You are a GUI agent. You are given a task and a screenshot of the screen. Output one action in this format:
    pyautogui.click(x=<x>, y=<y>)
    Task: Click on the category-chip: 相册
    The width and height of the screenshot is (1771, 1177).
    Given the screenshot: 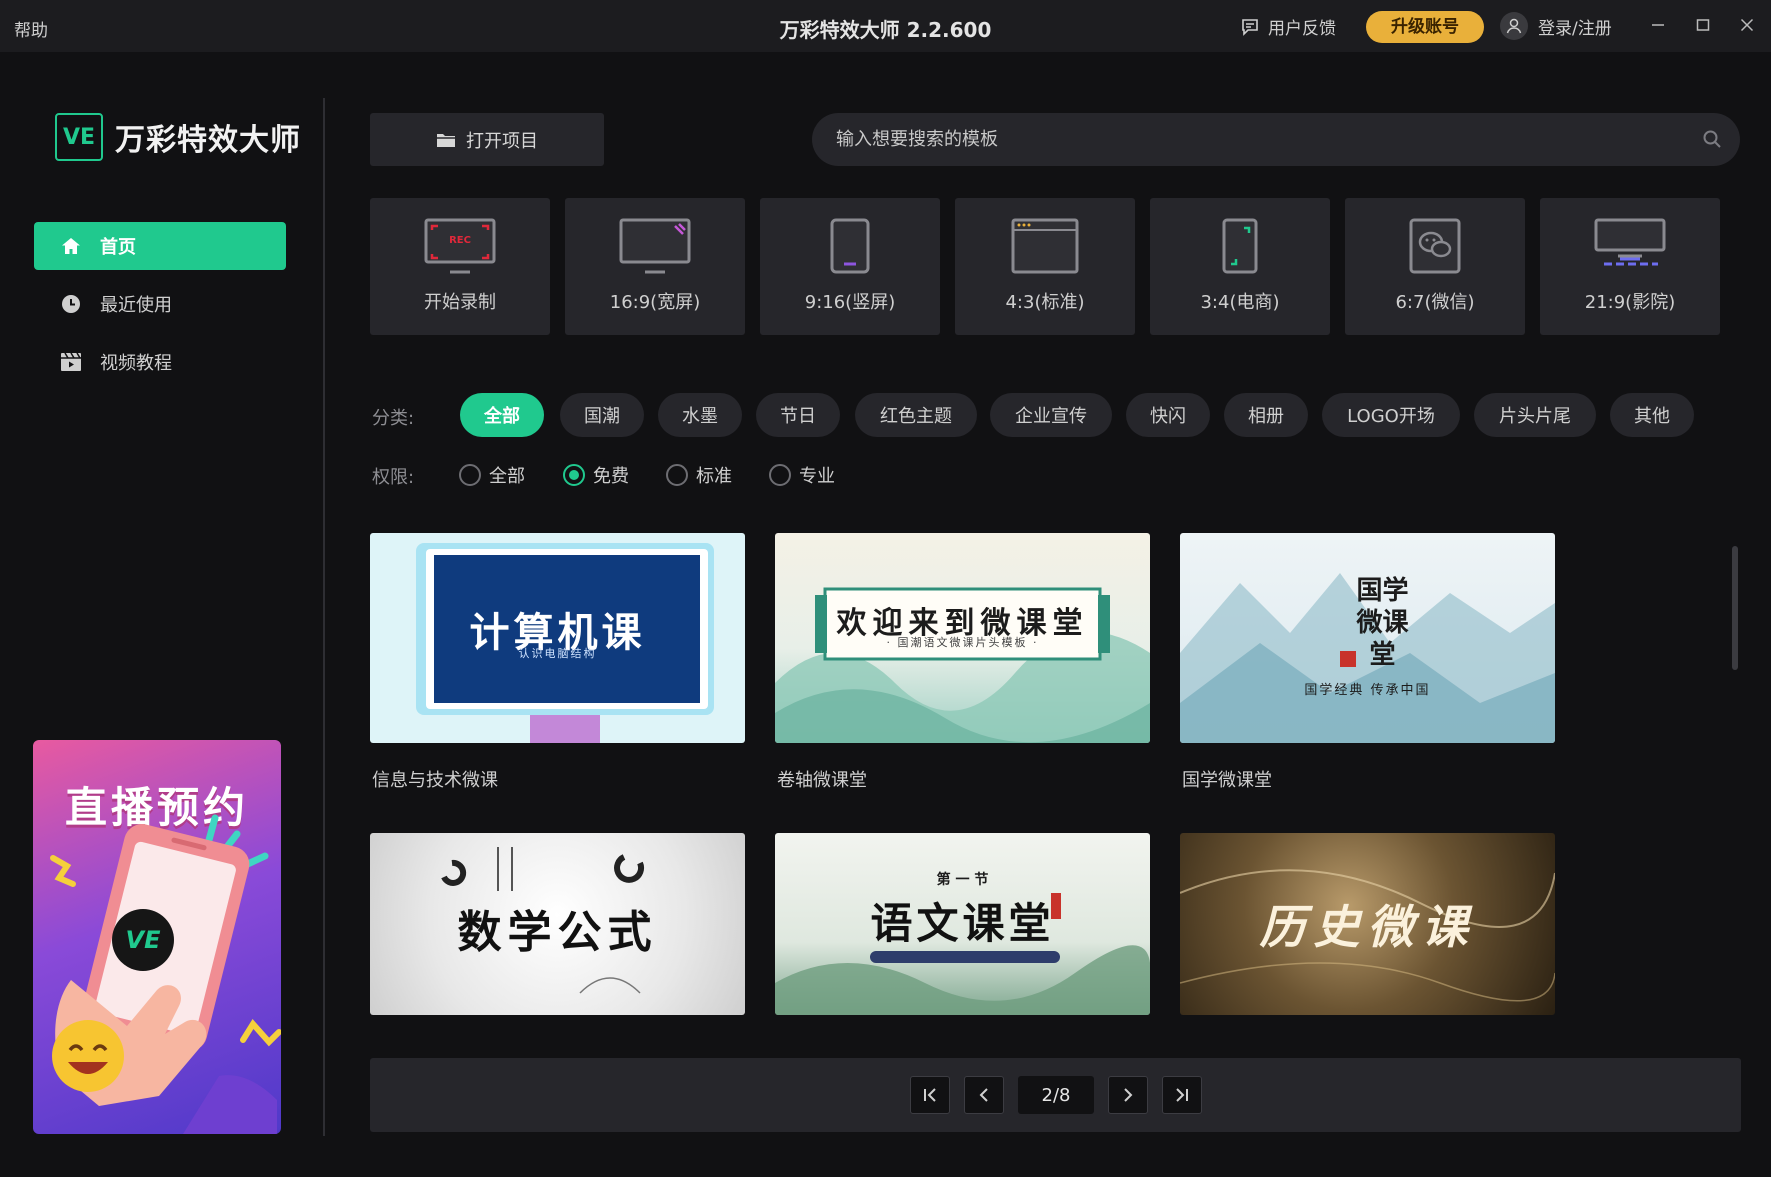 What is the action you would take?
    pyautogui.click(x=1266, y=415)
    